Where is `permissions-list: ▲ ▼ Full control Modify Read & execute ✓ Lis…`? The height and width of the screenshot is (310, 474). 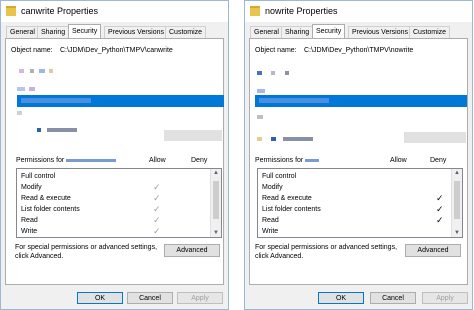
permissions-list: ▲ ▼ Full control Modify Read & execute ✓ Lis… is located at coordinates (360, 203).